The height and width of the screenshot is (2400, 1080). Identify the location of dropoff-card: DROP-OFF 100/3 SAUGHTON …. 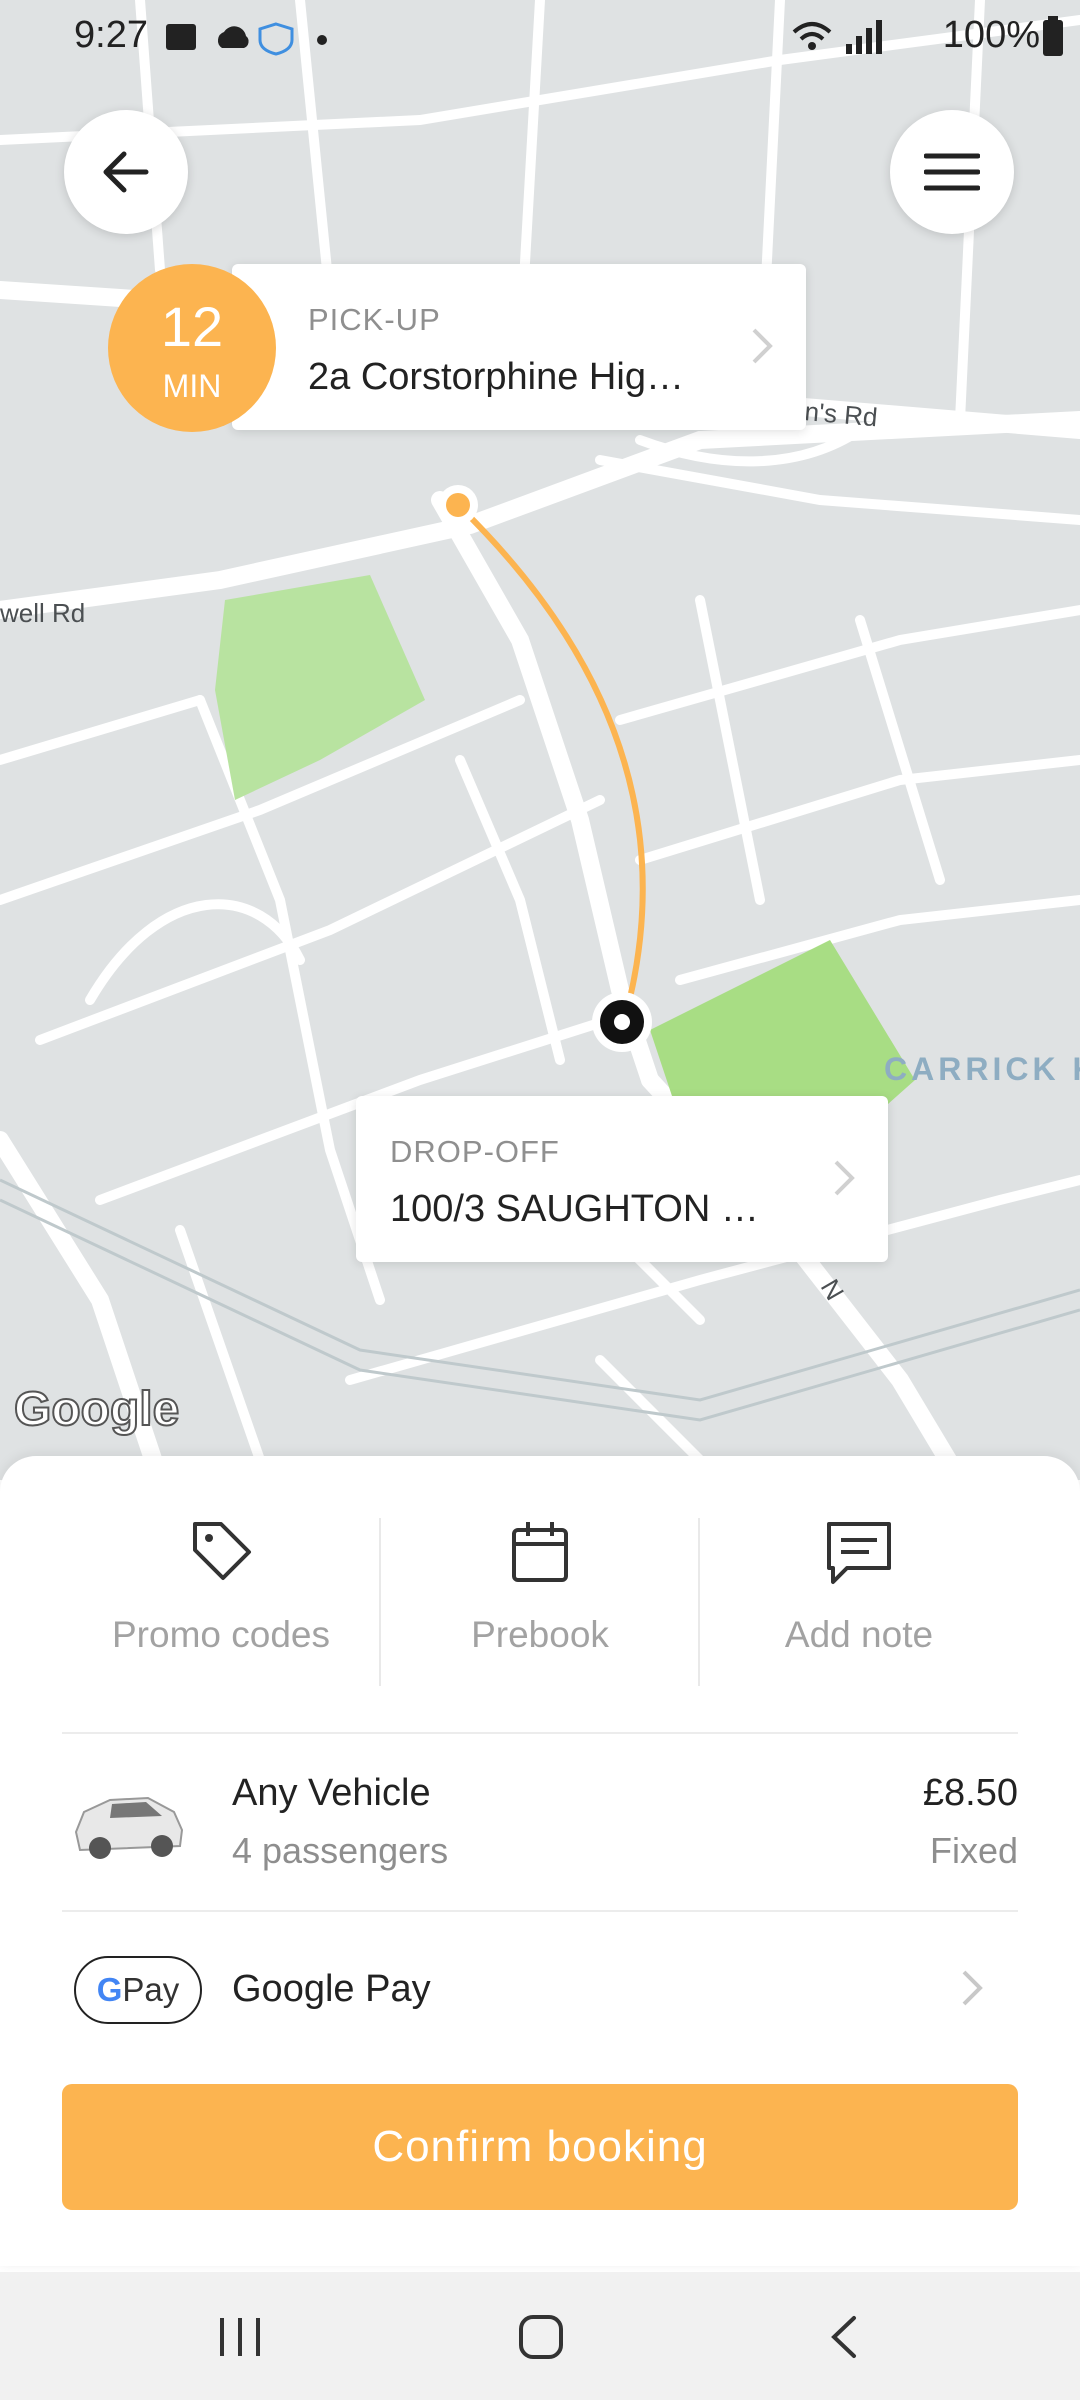
(622, 1179).